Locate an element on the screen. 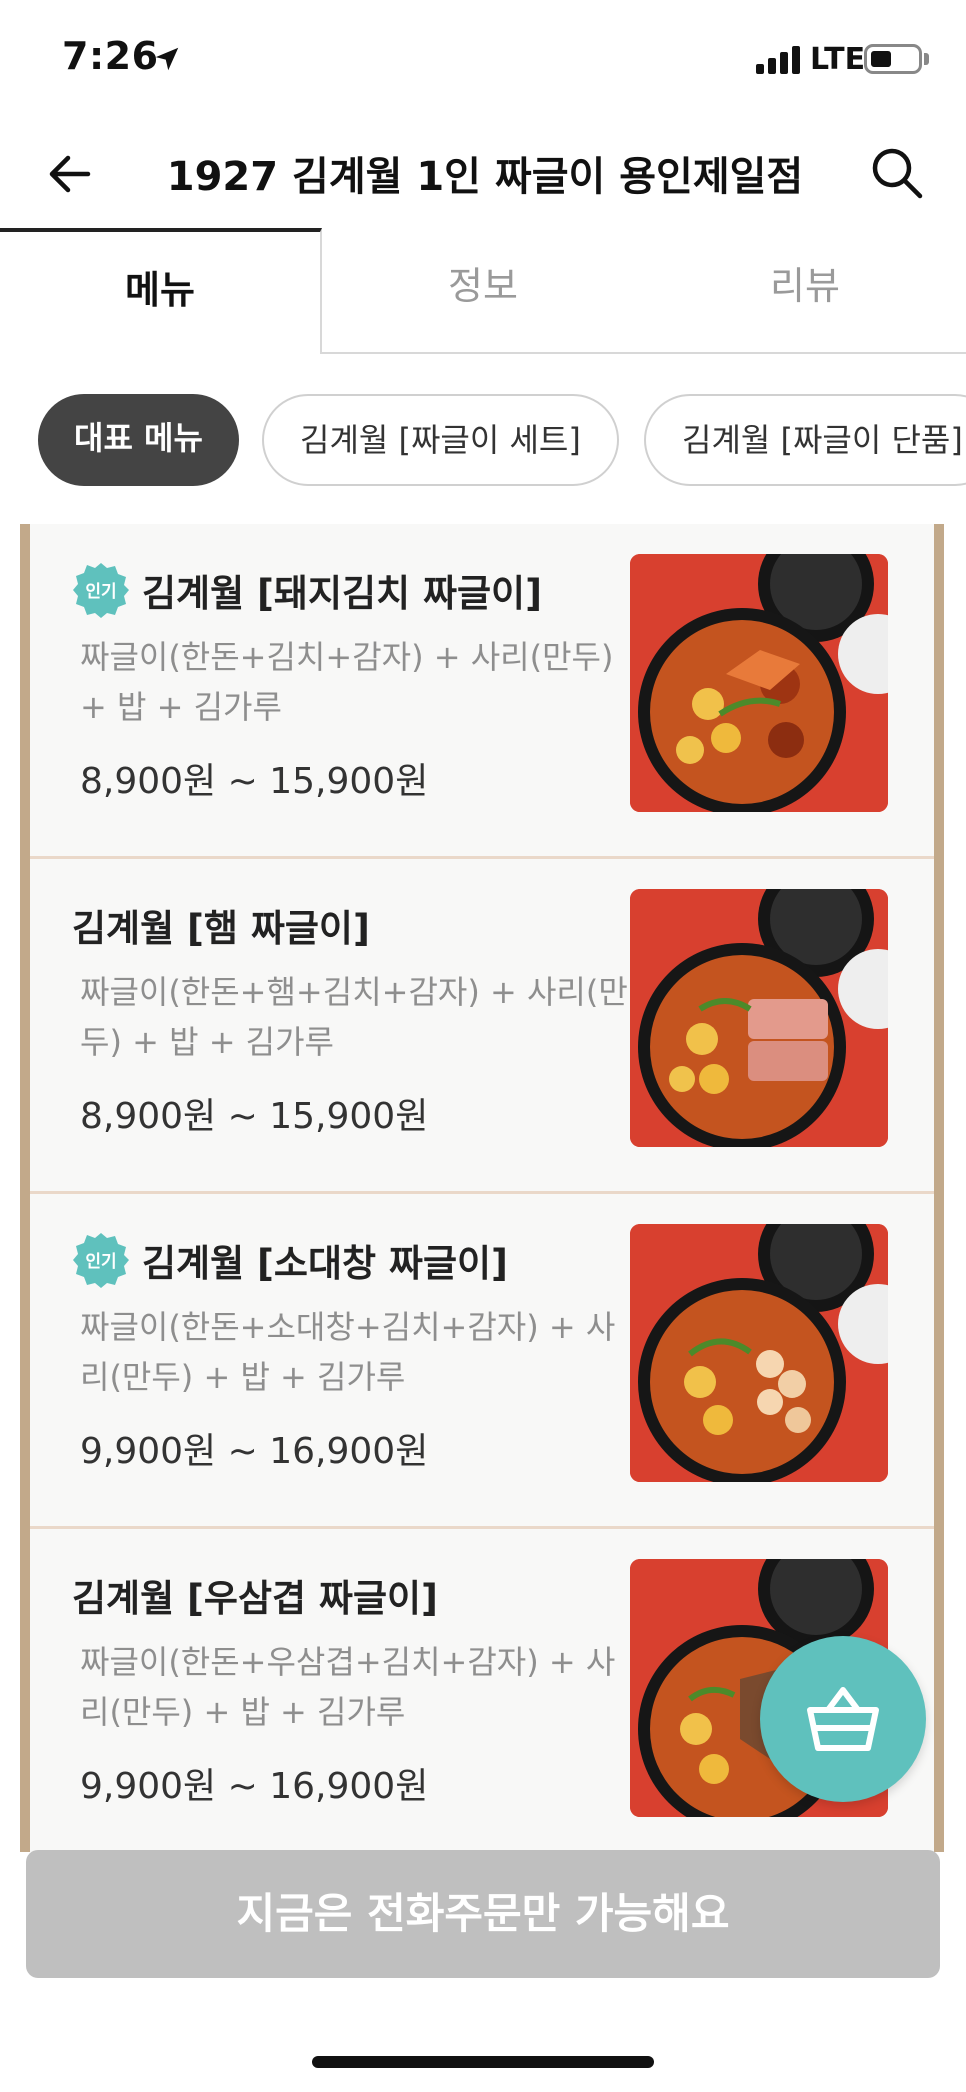 The height and width of the screenshot is (2092, 966). category-chips: 대표 메뉴 김계월 [짜글이 세트] 김계월 [짜글이 단품] is located at coordinates (483, 440).